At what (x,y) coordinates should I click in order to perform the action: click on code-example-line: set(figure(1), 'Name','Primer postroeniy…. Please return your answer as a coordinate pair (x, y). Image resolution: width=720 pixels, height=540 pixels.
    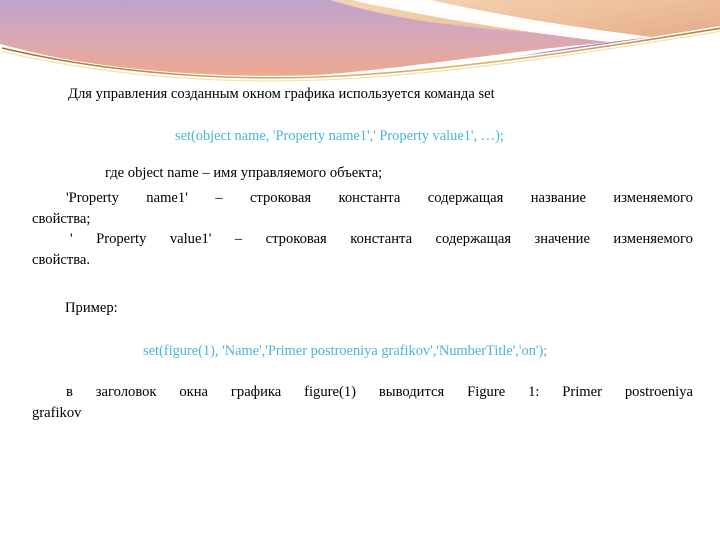
    Looking at the image, I should click on (345, 351).